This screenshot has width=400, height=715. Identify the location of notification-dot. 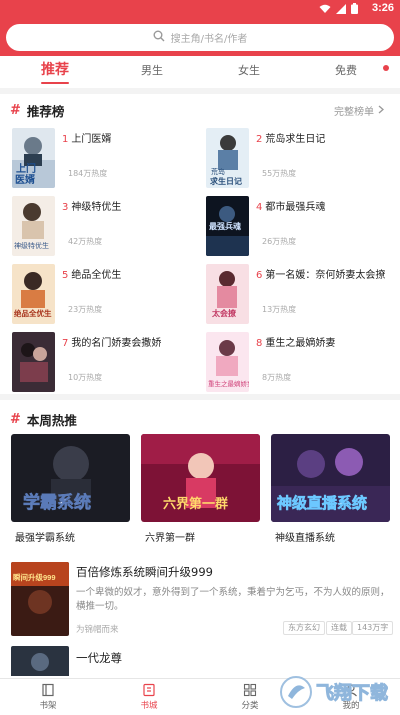
(386, 68).